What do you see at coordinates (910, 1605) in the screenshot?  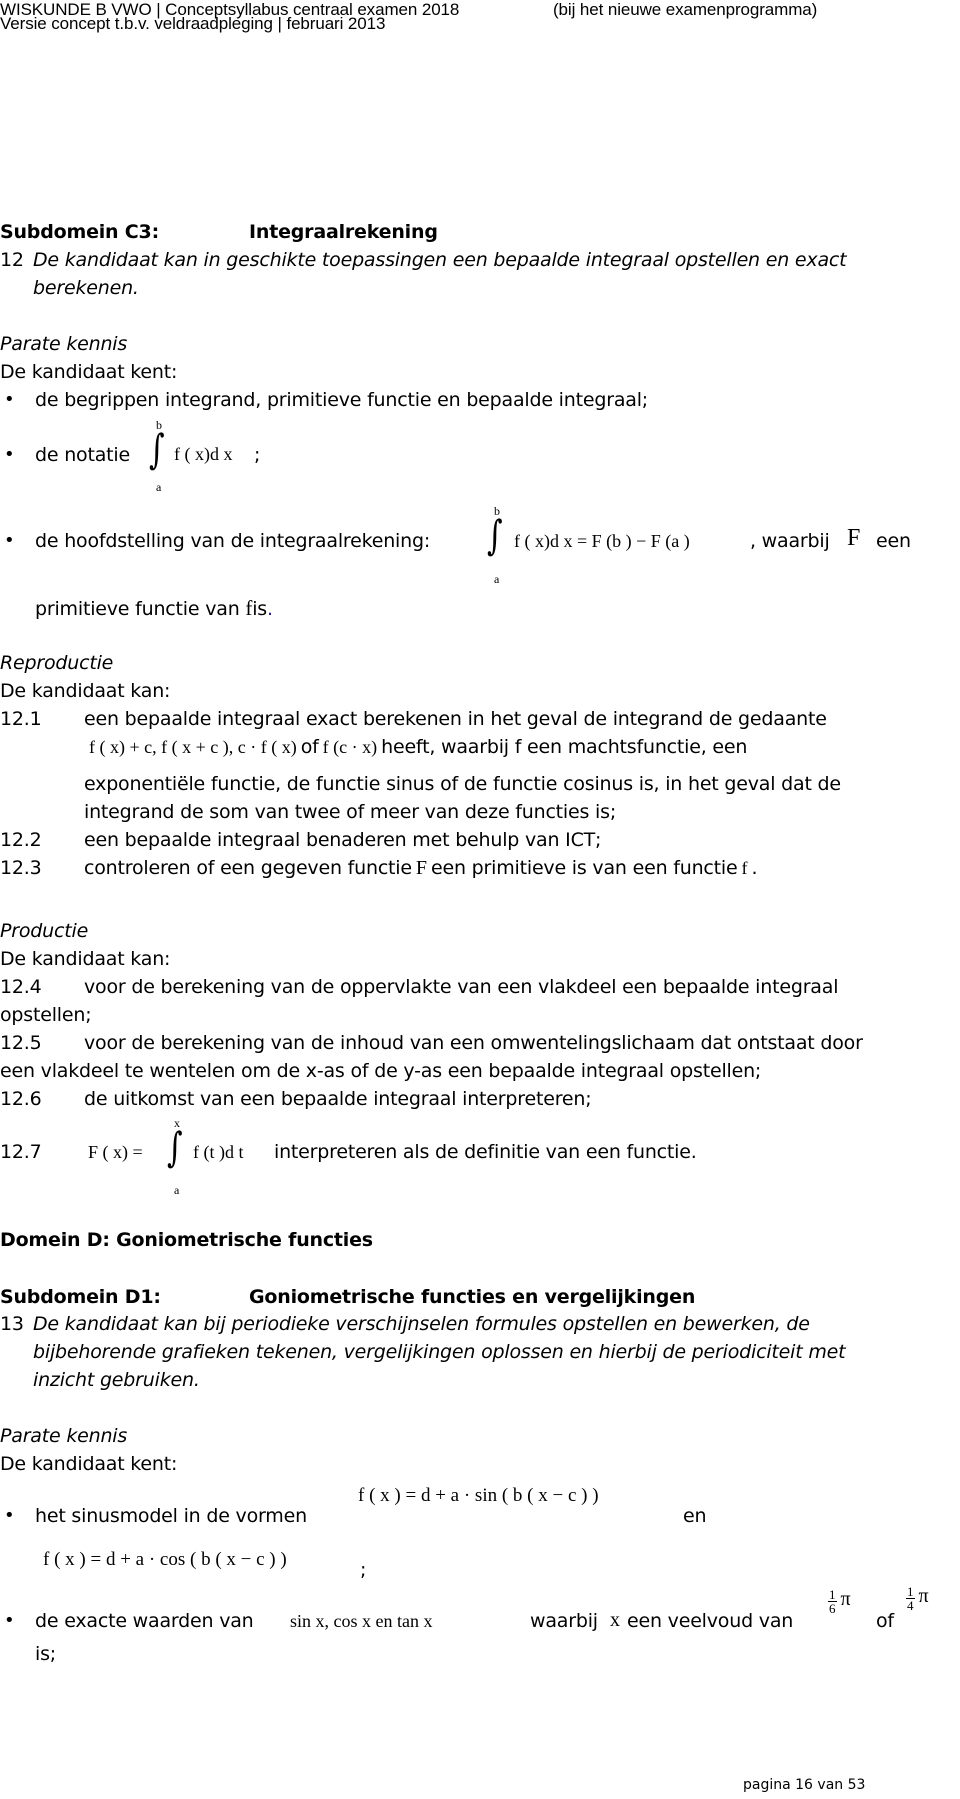 I see `fraction-denominator: 4` at bounding box center [910, 1605].